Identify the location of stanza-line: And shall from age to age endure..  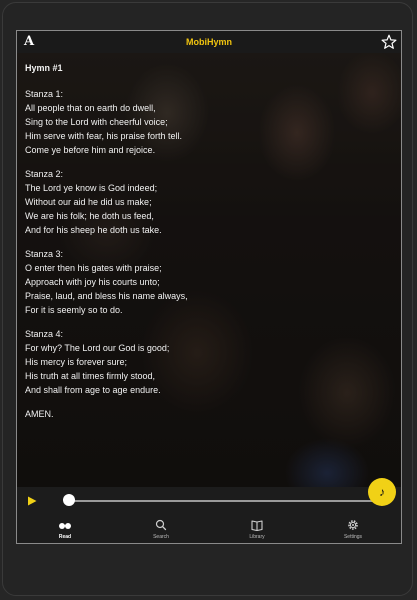
(93, 390).